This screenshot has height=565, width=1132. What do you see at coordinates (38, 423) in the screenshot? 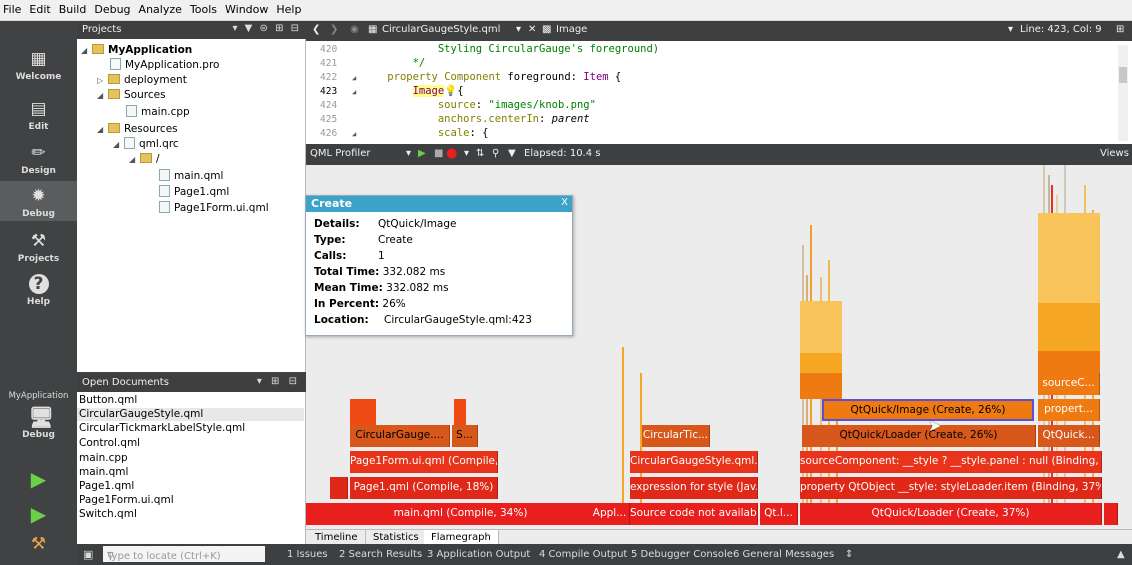
I see `kit-selector: 🖥 Debug` at bounding box center [38, 423].